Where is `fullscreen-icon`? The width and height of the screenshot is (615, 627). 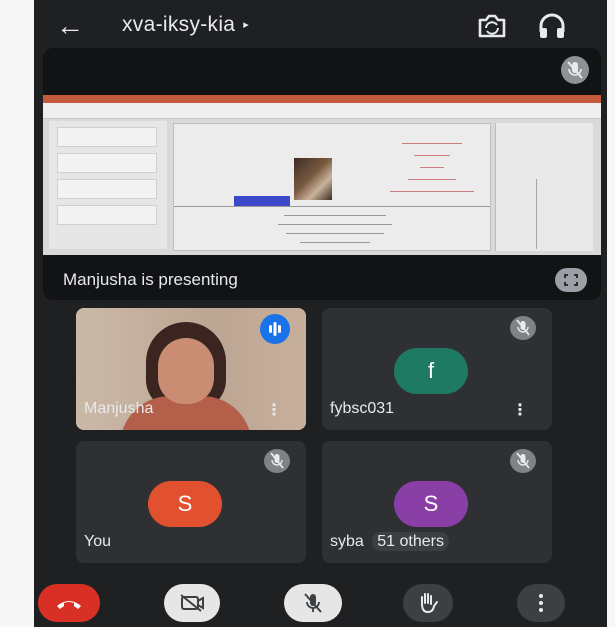 fullscreen-icon is located at coordinates (571, 280).